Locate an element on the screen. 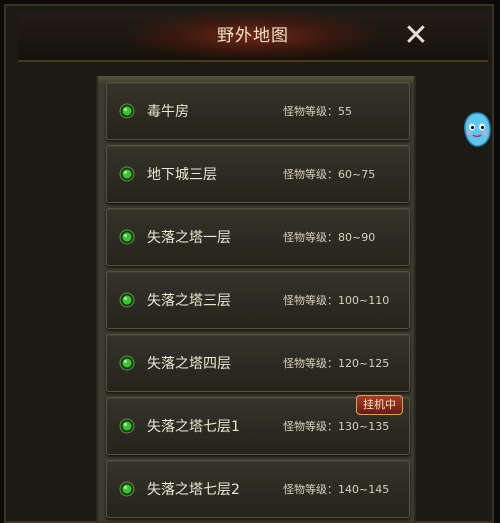  map-row: 失落之塔七层2 怪物等级：140~145 is located at coordinates (258, 489).